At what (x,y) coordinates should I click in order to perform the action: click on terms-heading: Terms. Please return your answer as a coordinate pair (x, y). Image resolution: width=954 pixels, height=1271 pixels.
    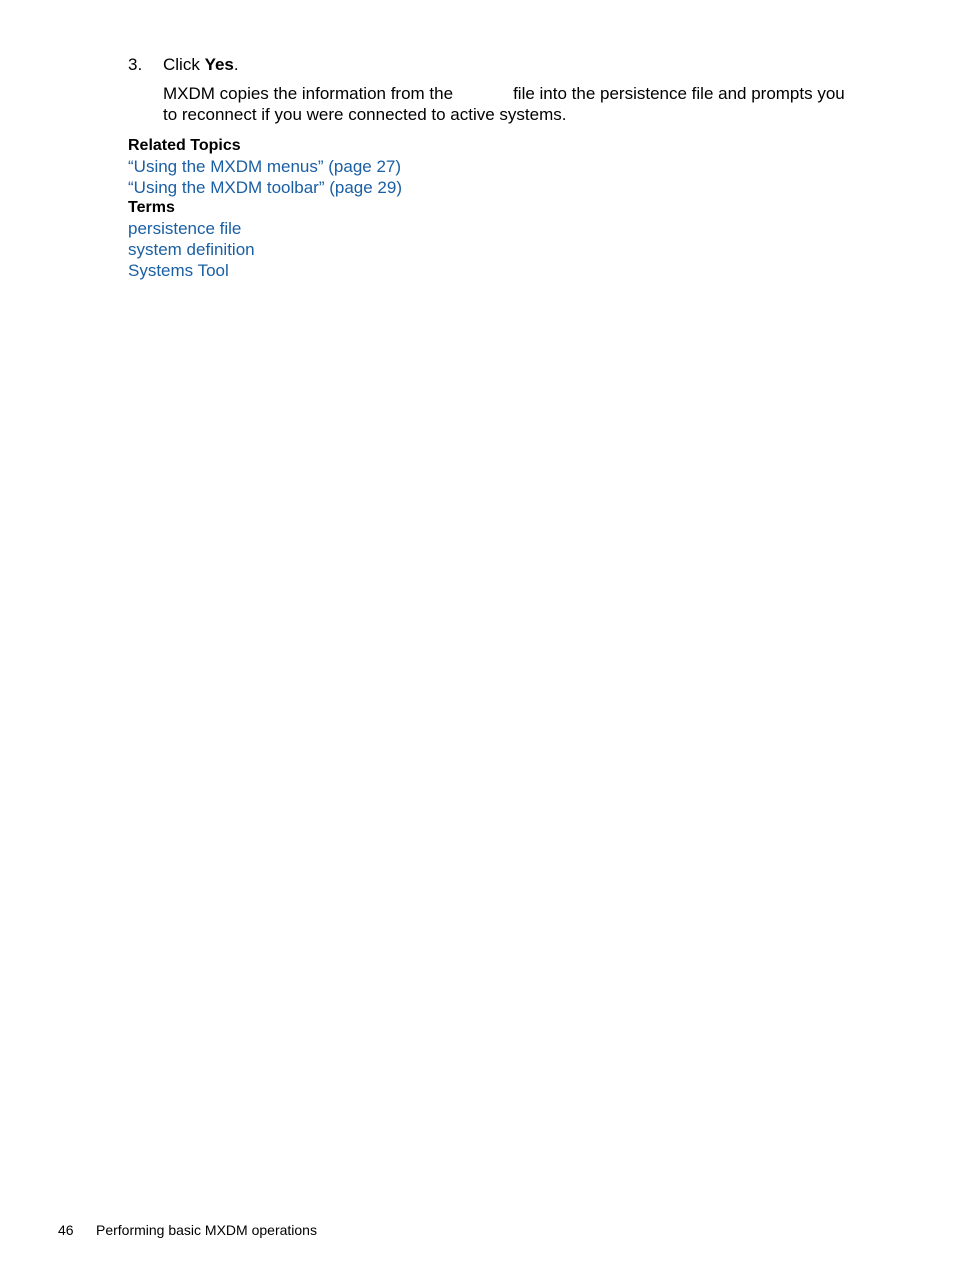
    Looking at the image, I should click on (151, 207).